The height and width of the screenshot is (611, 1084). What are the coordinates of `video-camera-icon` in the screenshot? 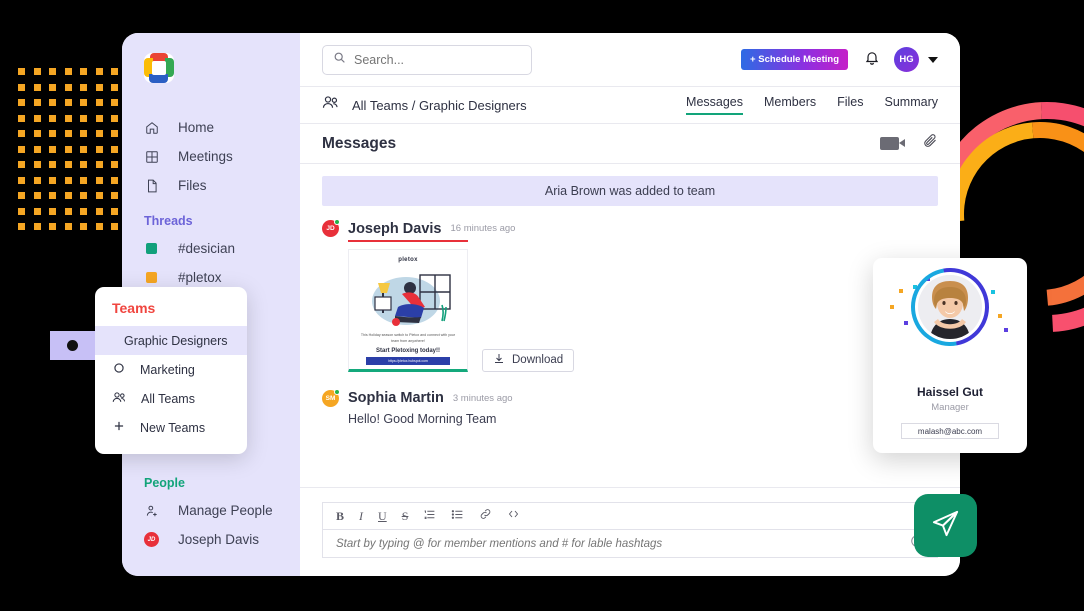 It's located at (892, 143).